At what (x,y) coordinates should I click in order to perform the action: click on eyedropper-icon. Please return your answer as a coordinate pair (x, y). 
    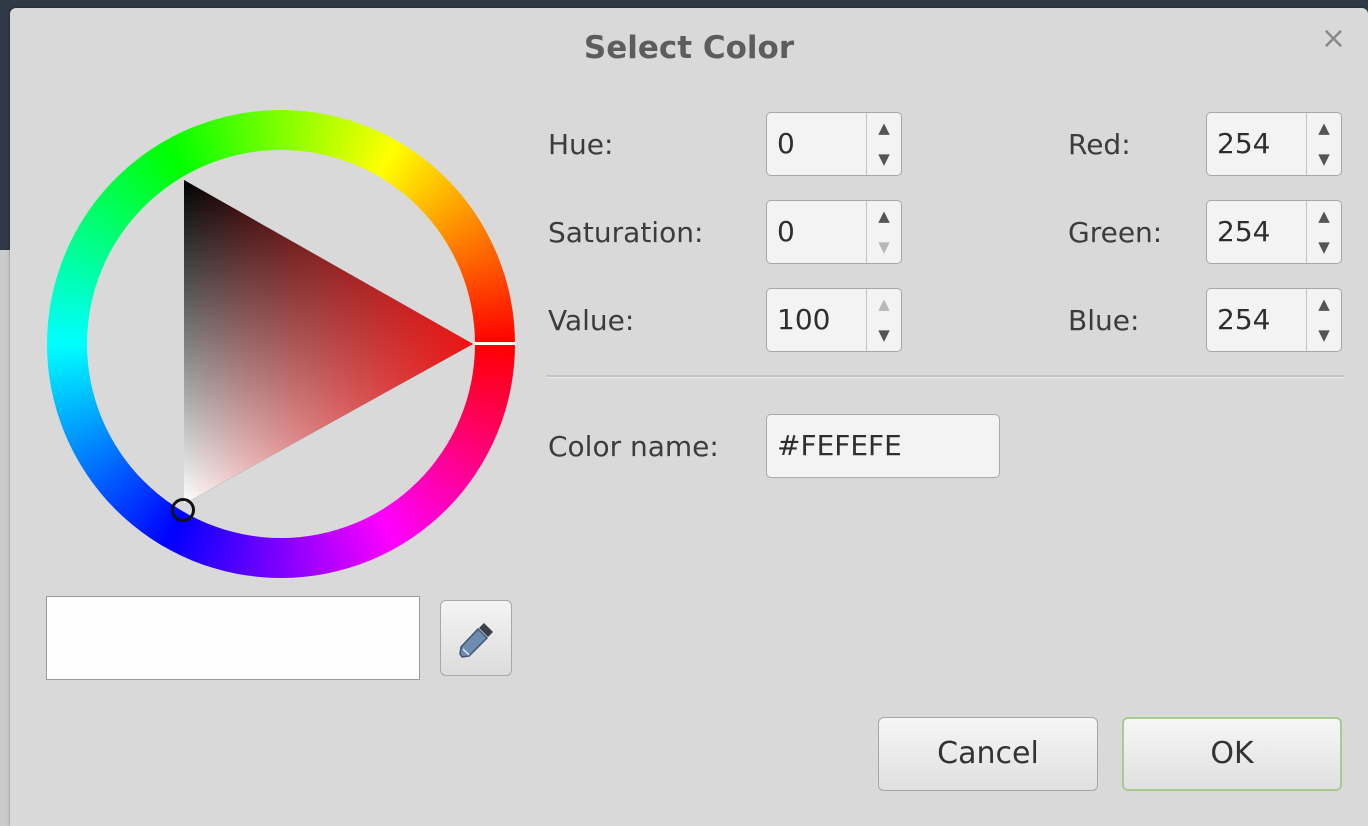
    Looking at the image, I should click on (476, 640).